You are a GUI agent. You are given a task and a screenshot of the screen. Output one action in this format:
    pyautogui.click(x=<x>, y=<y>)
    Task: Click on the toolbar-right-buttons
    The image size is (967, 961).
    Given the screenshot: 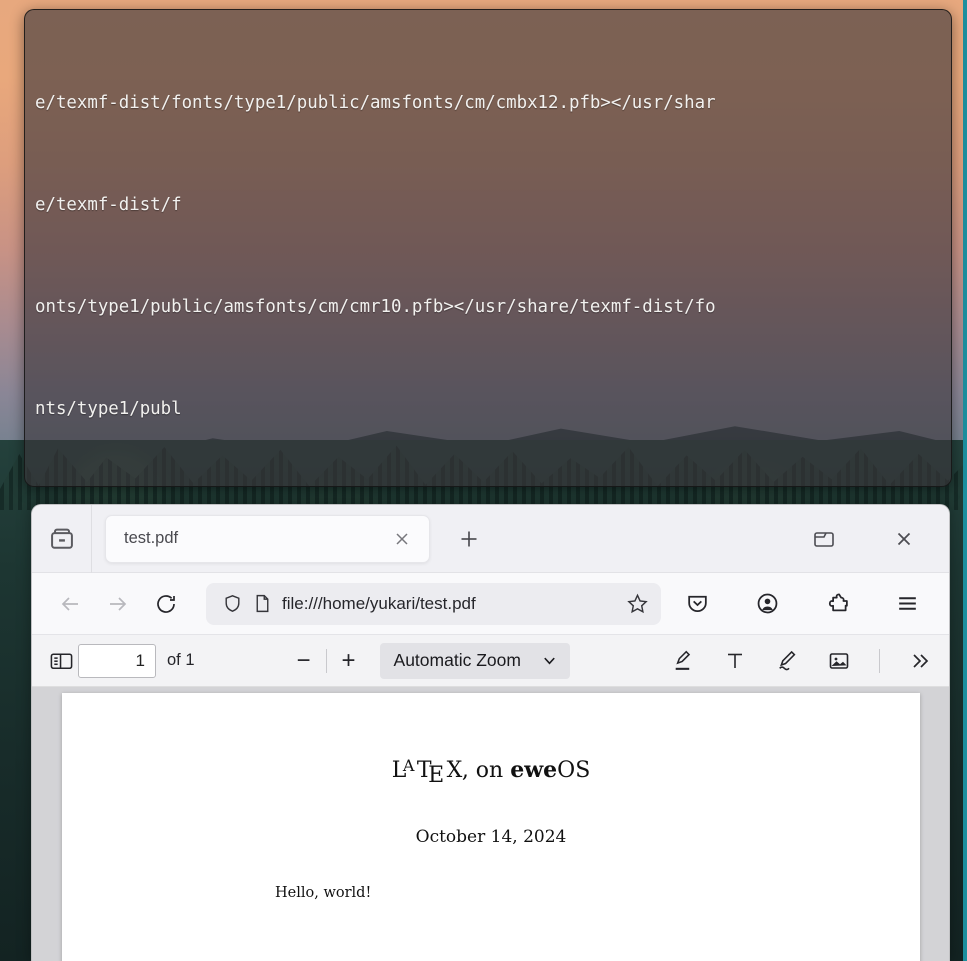 What is the action you would take?
    pyautogui.click(x=804, y=604)
    